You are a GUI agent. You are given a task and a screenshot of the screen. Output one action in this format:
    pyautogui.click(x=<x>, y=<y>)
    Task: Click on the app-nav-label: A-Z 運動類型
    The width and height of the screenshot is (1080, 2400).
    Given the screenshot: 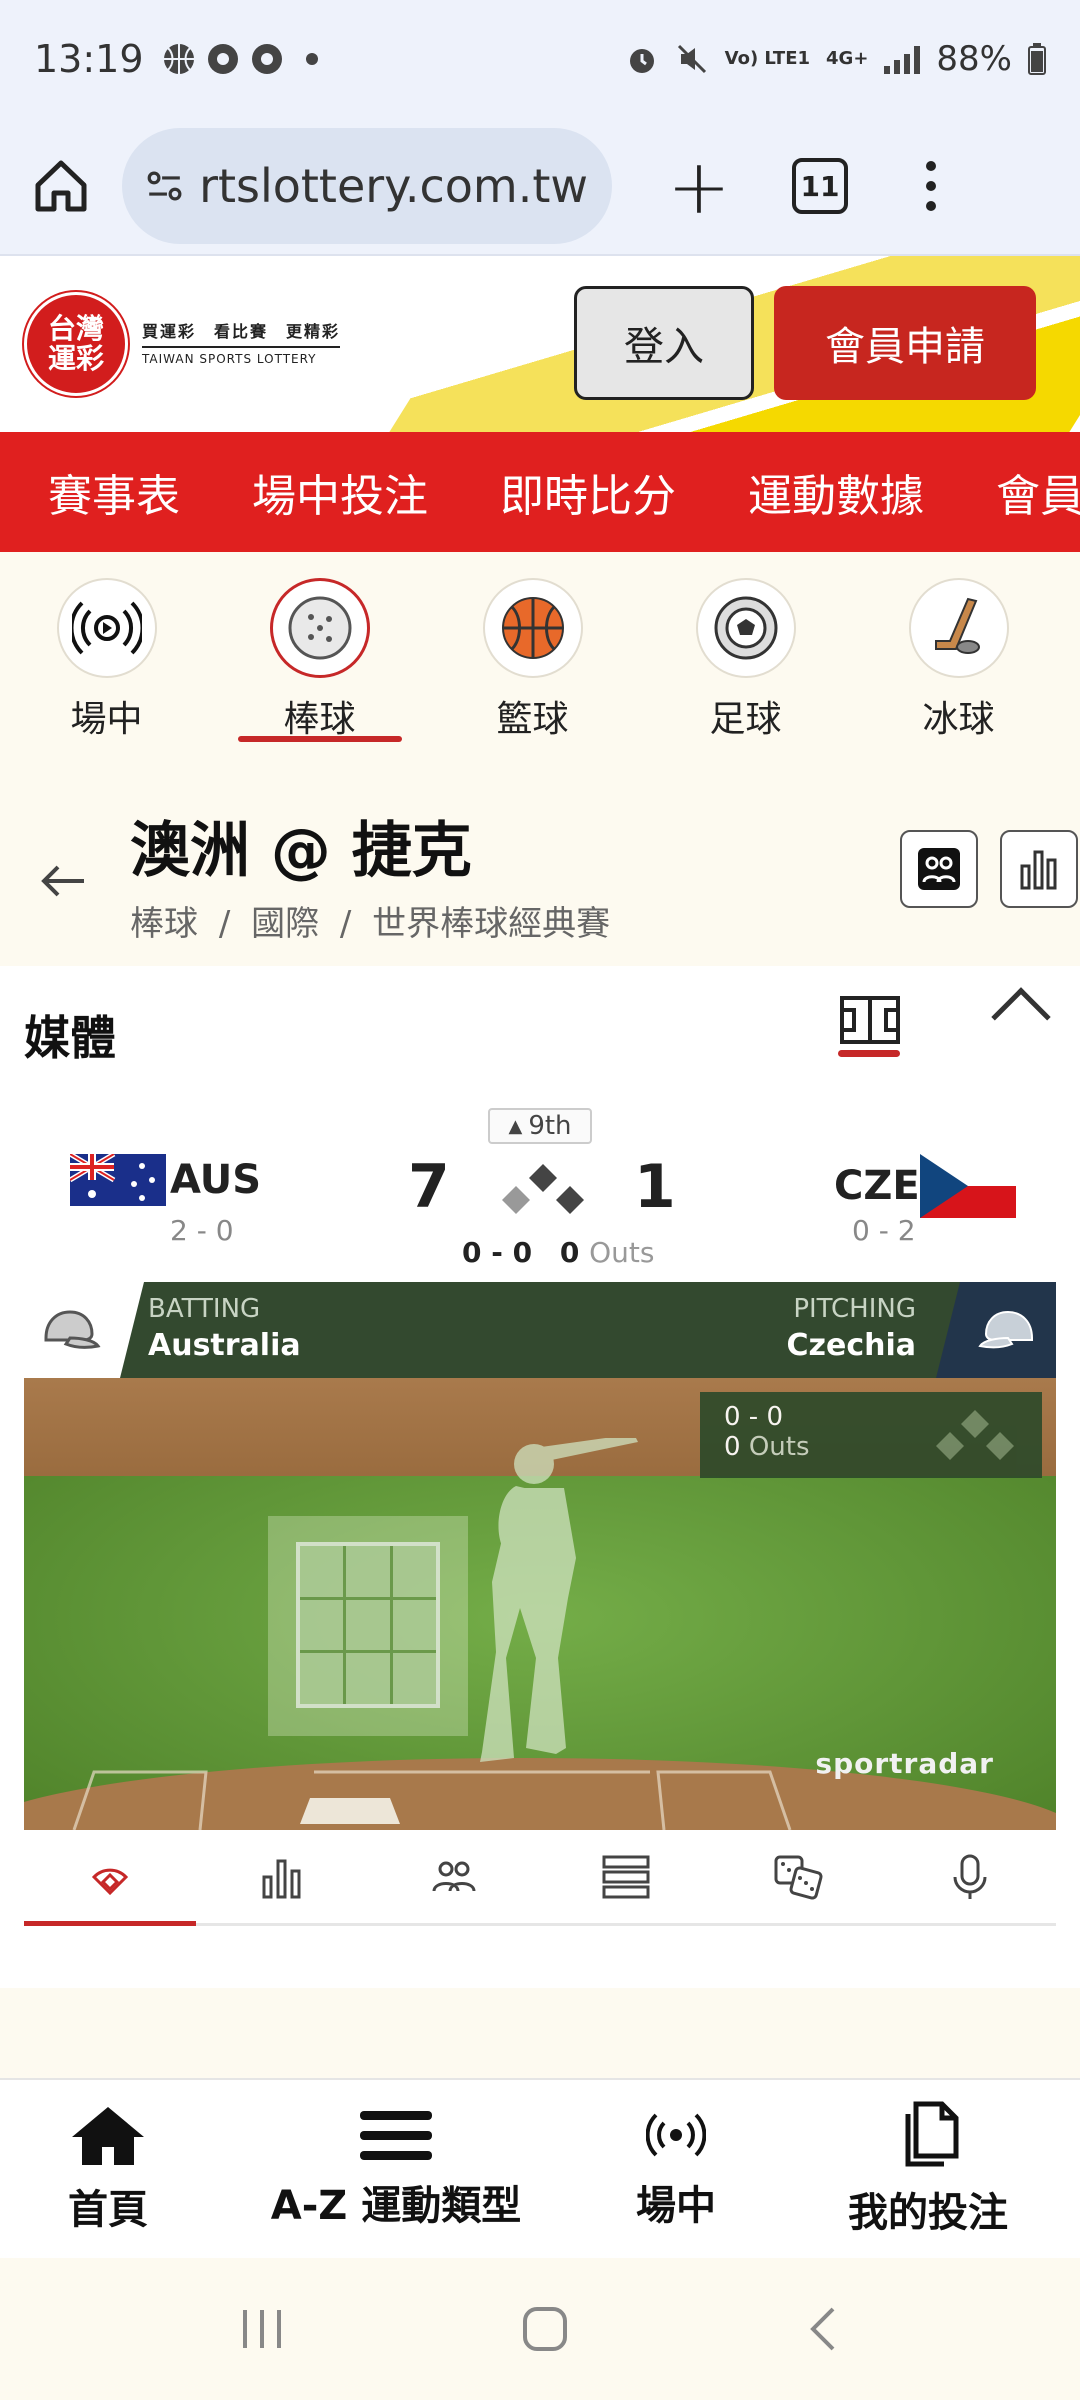 What is the action you would take?
    pyautogui.click(x=396, y=2206)
    